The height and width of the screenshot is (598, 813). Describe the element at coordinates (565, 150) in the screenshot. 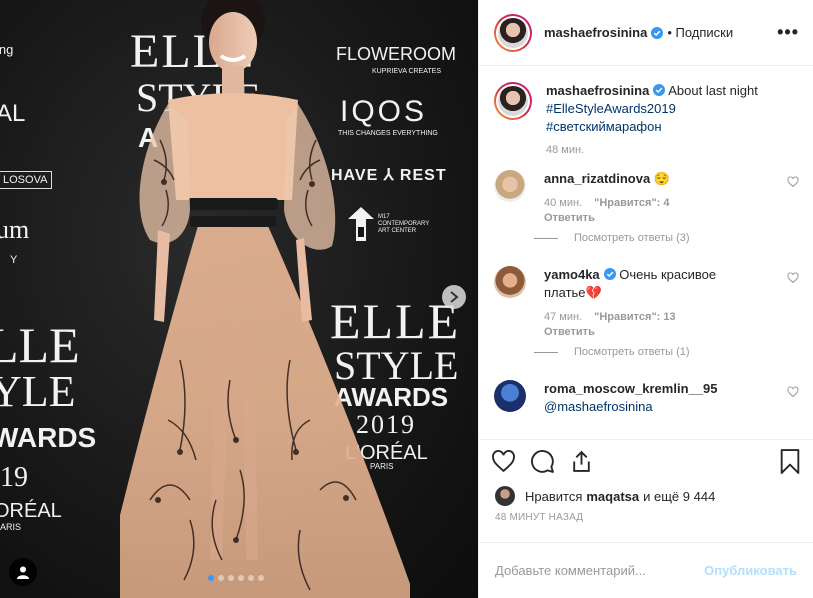

I see `caption-time: 48 мин.` at that location.